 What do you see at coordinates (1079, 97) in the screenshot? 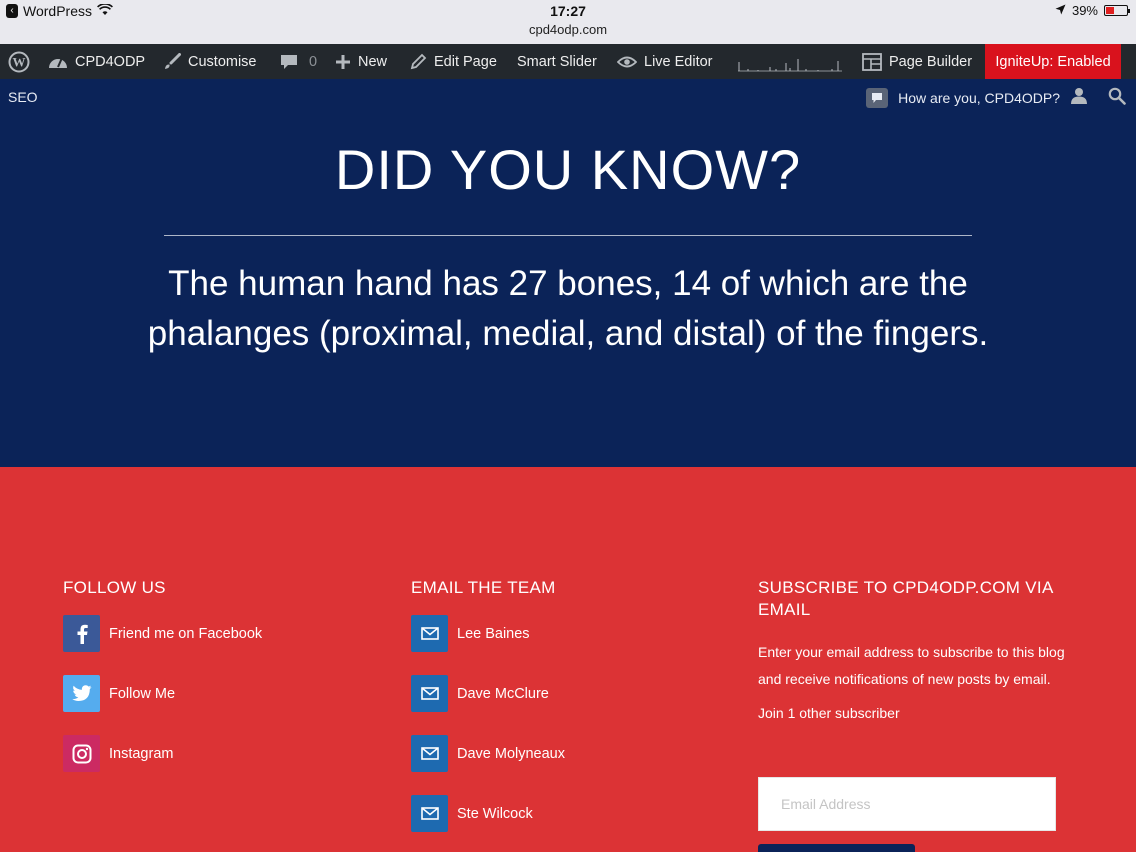
I see `user-avatar-icon` at bounding box center [1079, 97].